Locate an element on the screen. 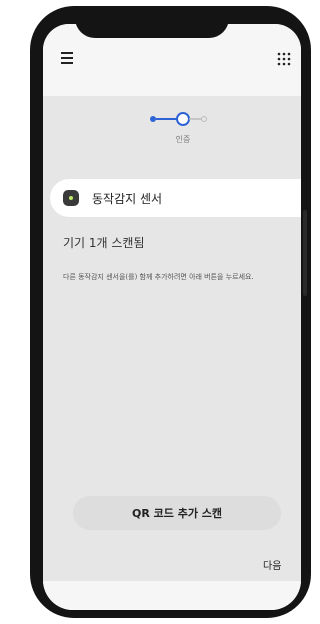 The width and height of the screenshot is (320, 624). step-label: 인증 is located at coordinates (183, 139).